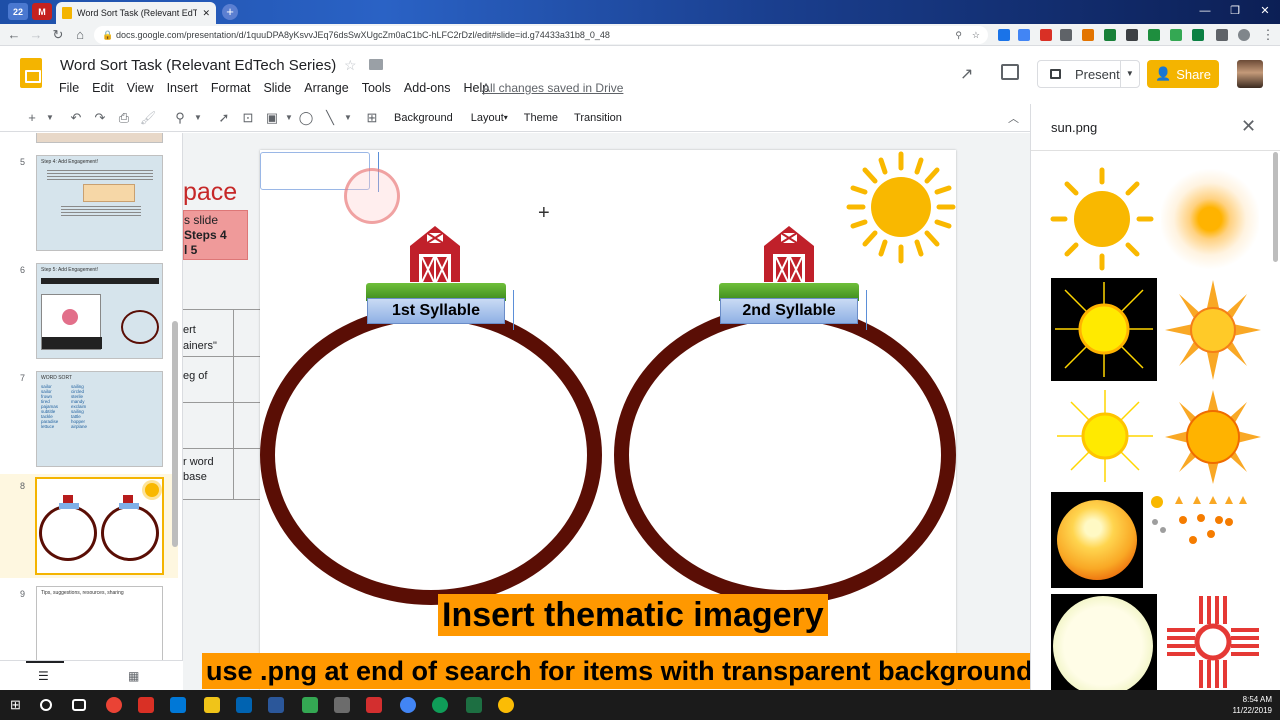 This screenshot has height=720, width=1280. What do you see at coordinates (1074, 127) in the screenshot?
I see `search-query: sun.png` at bounding box center [1074, 127].